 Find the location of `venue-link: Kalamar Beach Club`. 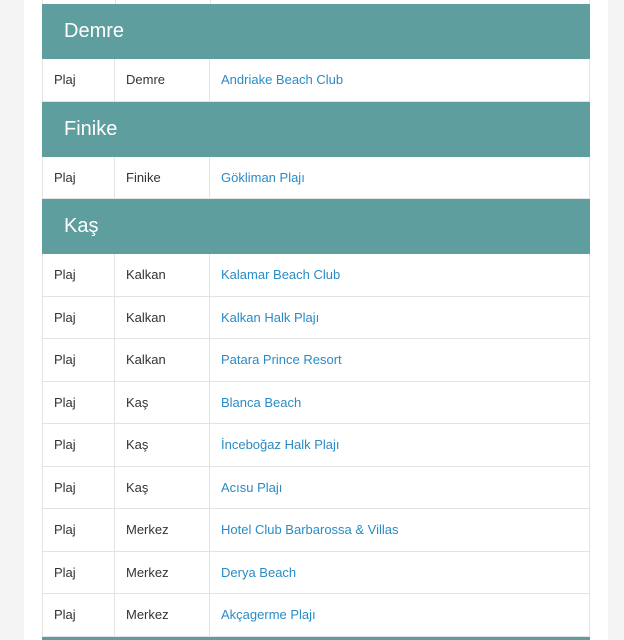

venue-link: Kalamar Beach Club is located at coordinates (280, 274).